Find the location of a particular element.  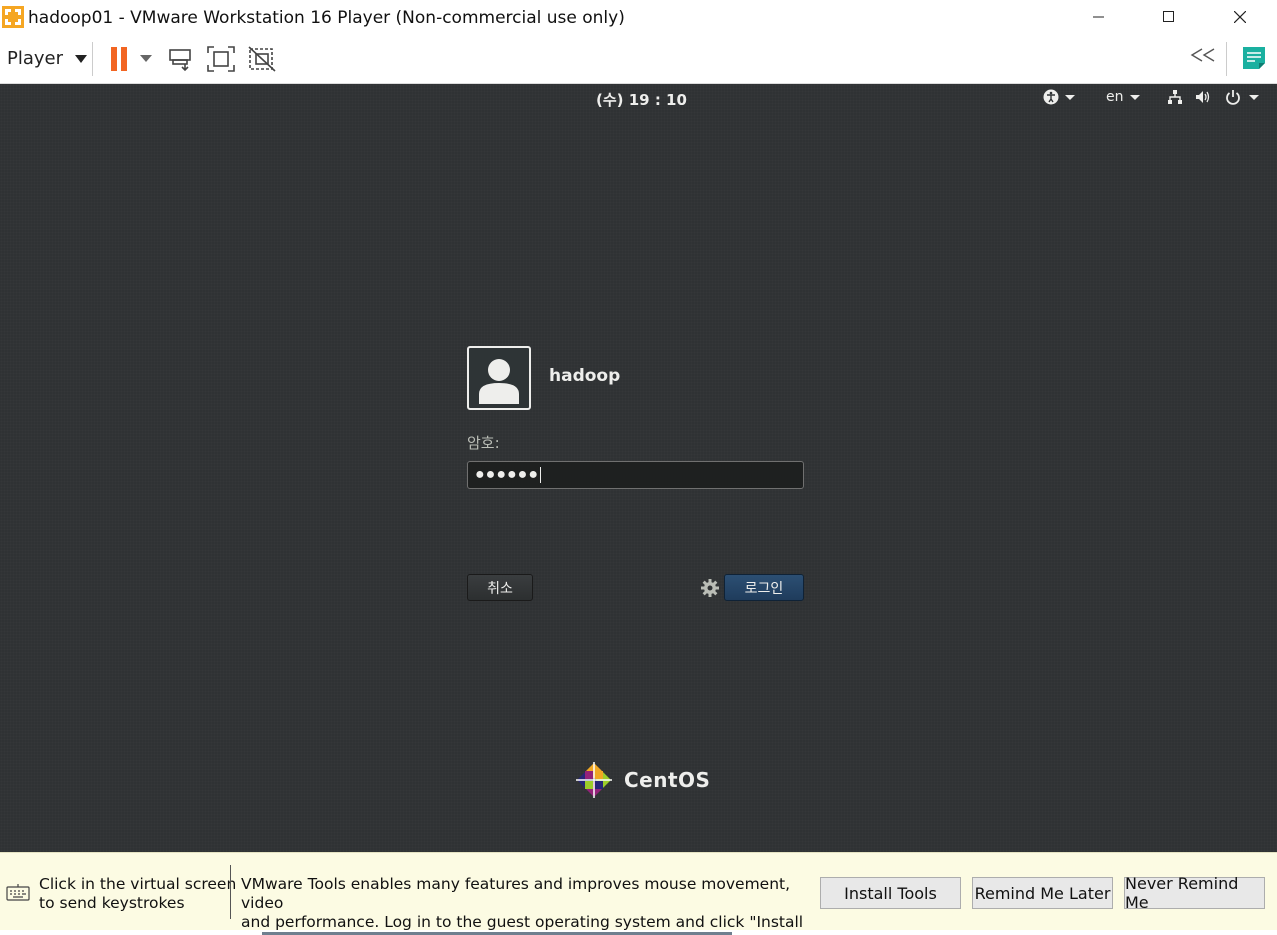

vmware-app-icon is located at coordinates (13, 17).